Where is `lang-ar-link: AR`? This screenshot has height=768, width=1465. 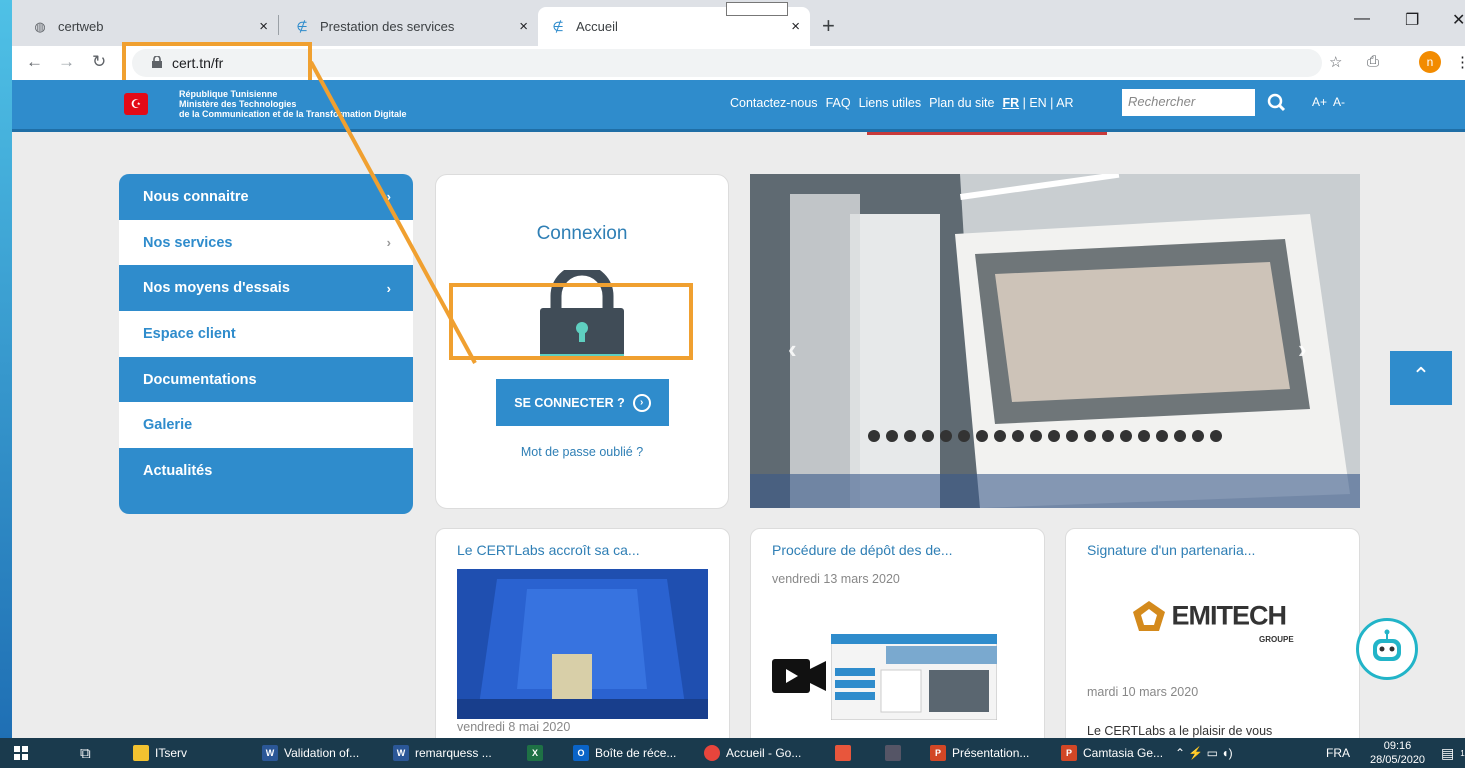 lang-ar-link: AR is located at coordinates (1064, 103).